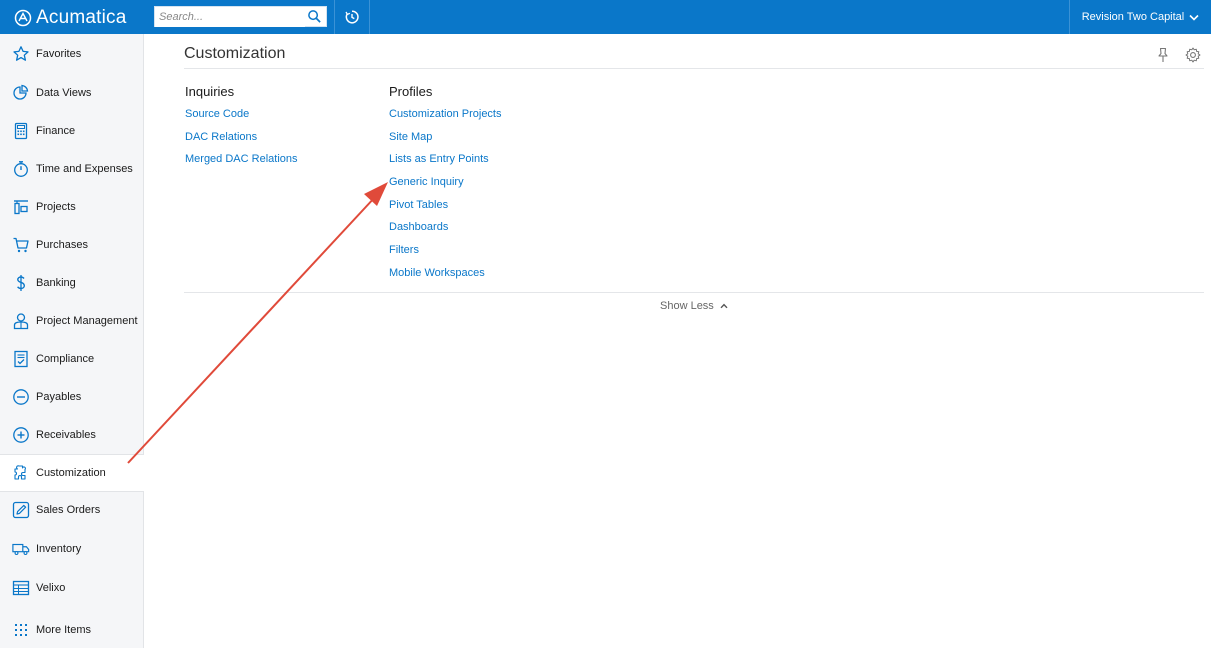  I want to click on sidebar-item-label: Inventory, so click(59, 549).